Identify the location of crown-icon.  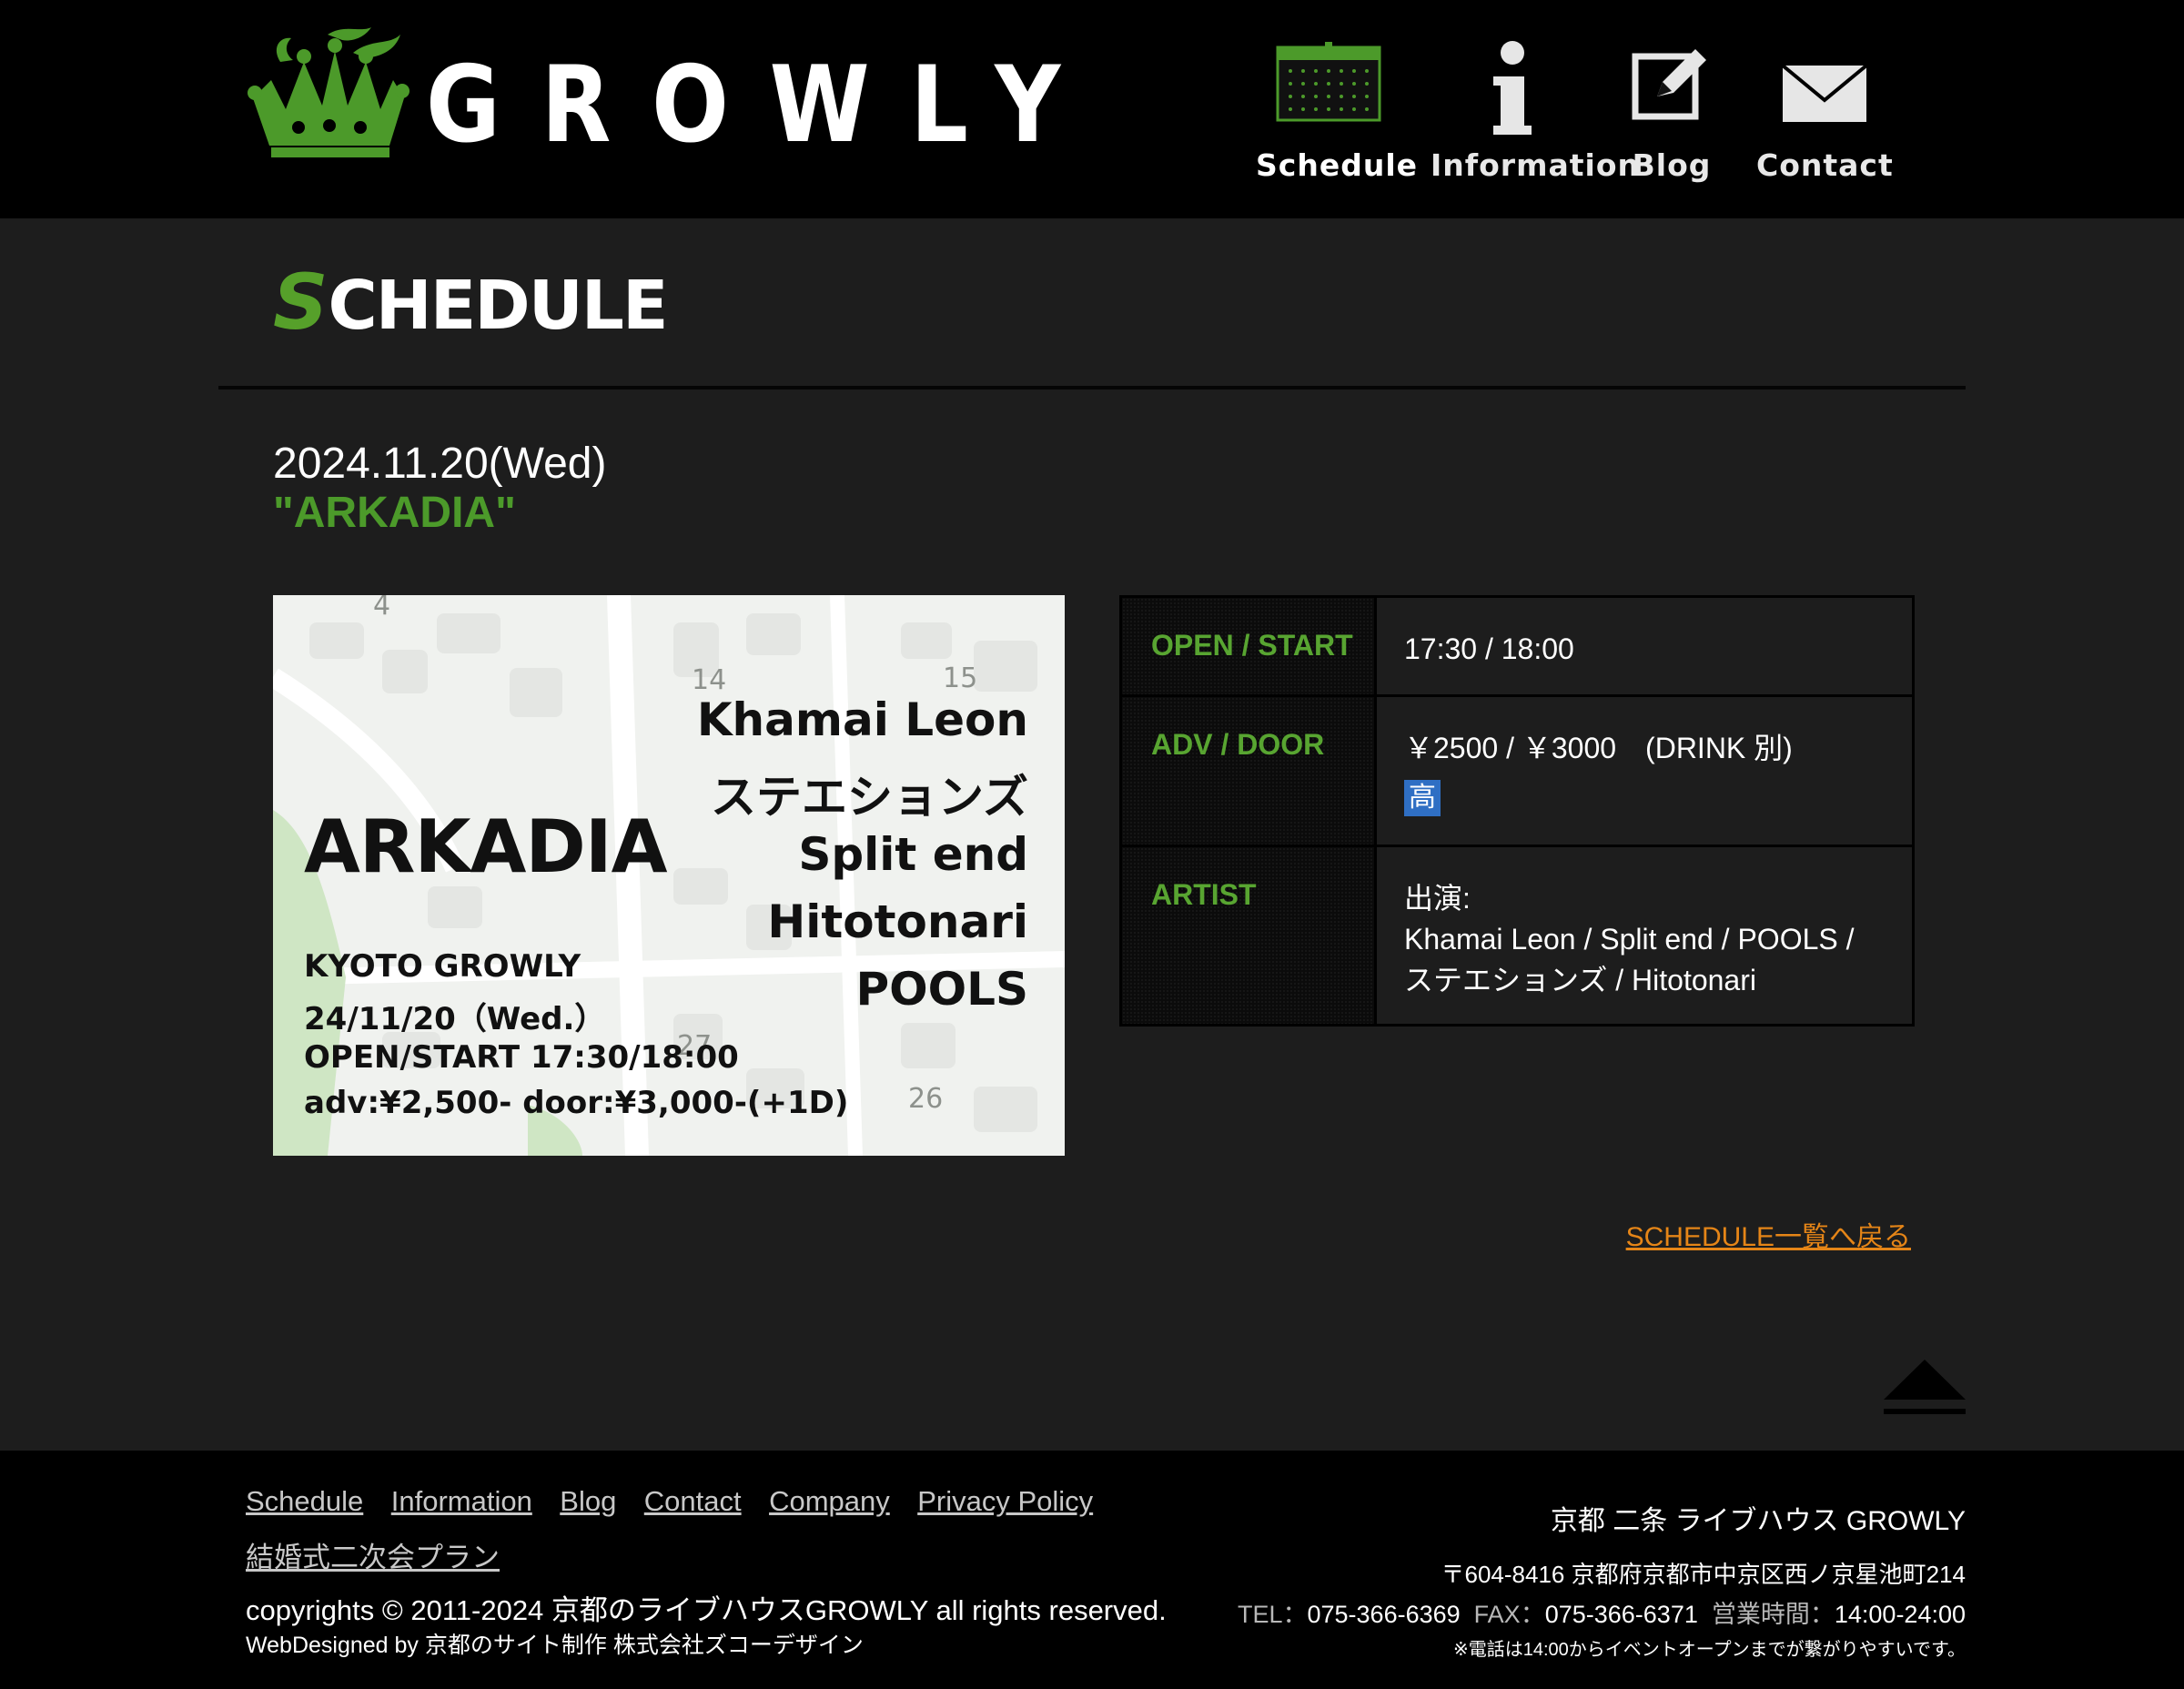
(329, 92).